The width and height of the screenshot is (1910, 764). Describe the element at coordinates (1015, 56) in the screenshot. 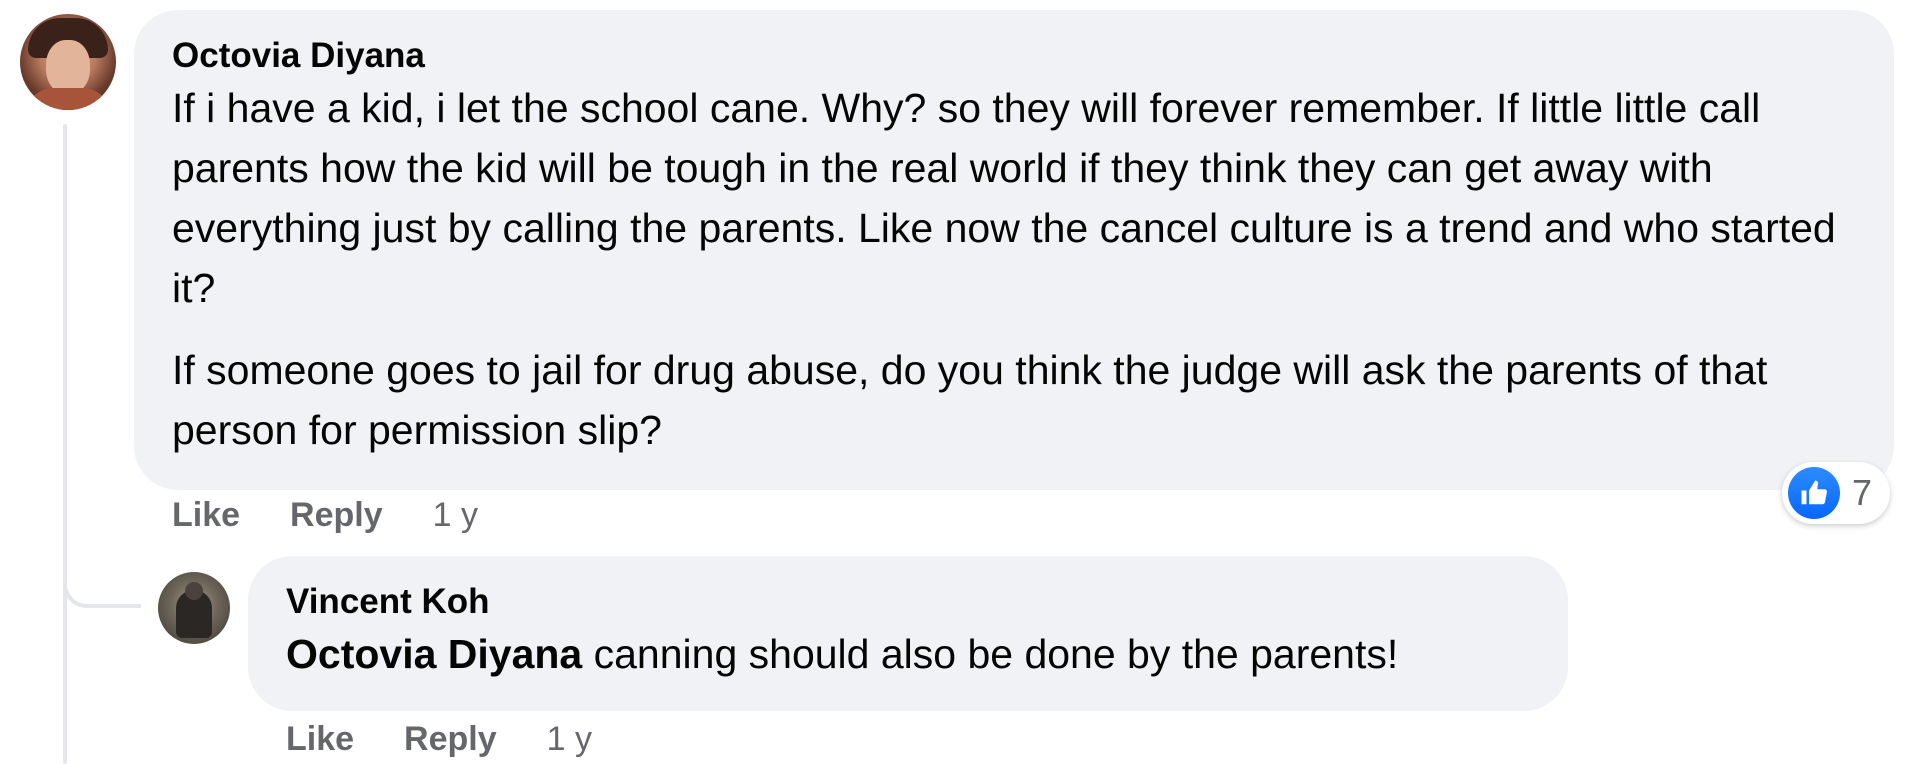

I see `comment-author: Octovia Diyana` at that location.